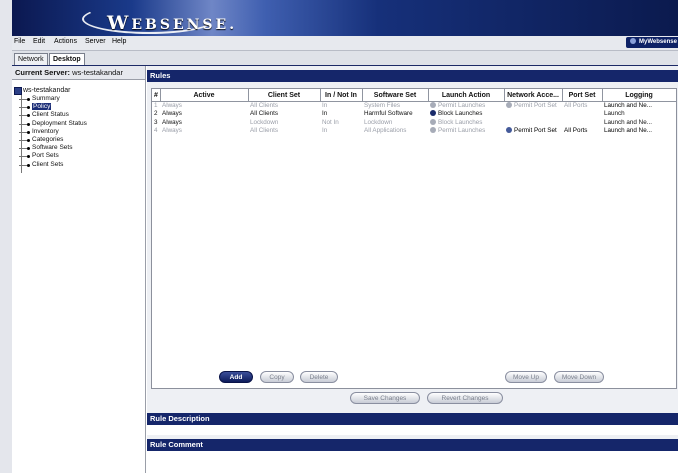 The width and height of the screenshot is (678, 473). What do you see at coordinates (579, 377) in the screenshot?
I see `move-down-button: Move Down` at bounding box center [579, 377].